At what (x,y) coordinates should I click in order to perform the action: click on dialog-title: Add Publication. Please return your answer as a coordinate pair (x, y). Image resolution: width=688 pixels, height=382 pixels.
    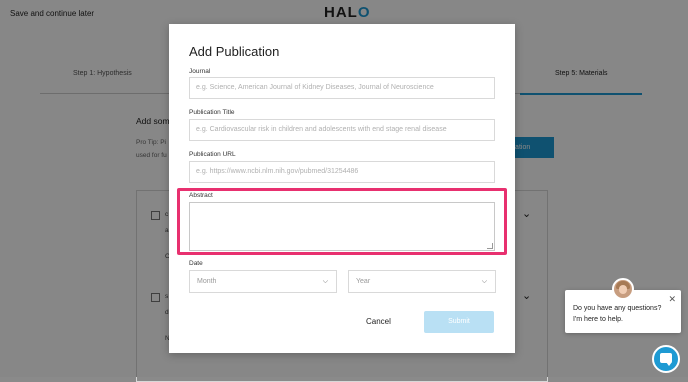
    Looking at the image, I should click on (234, 51).